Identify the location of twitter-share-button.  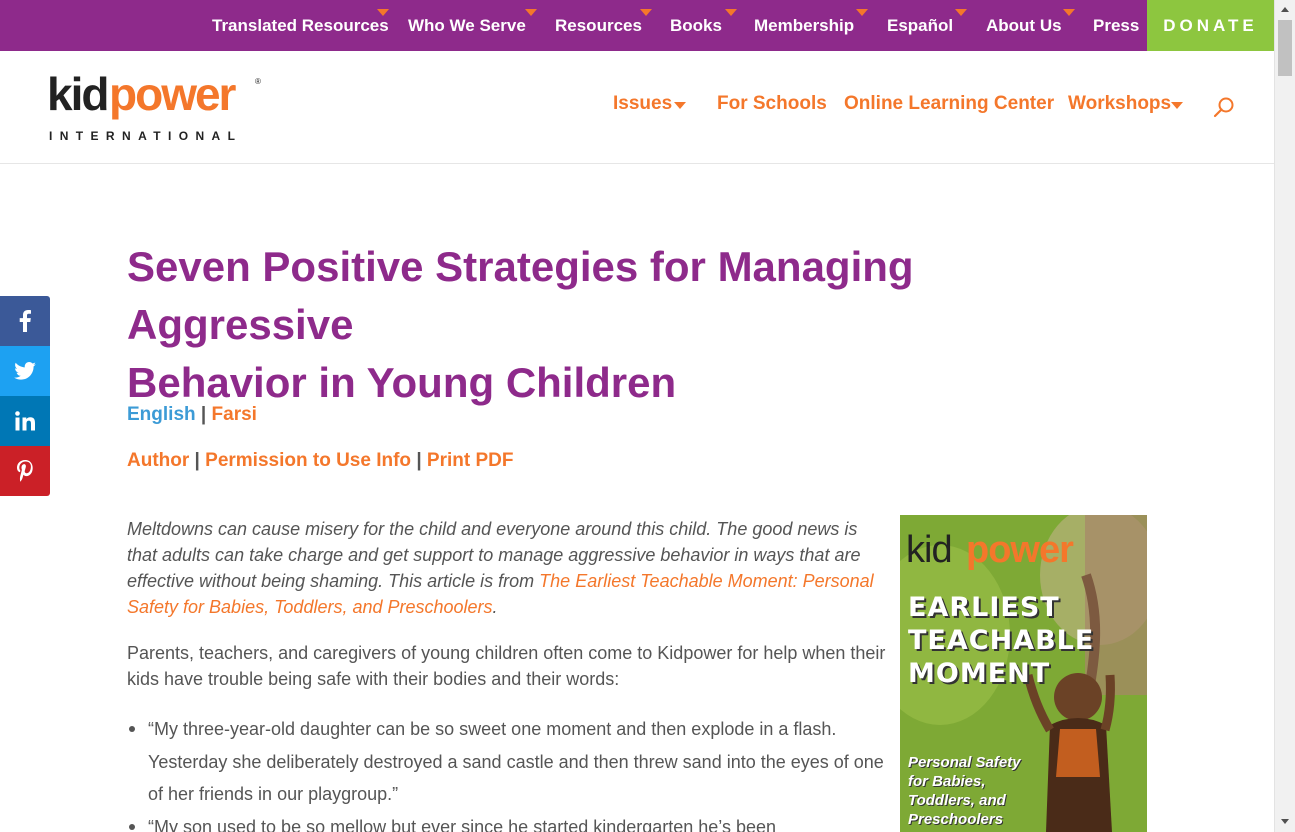
(25, 371).